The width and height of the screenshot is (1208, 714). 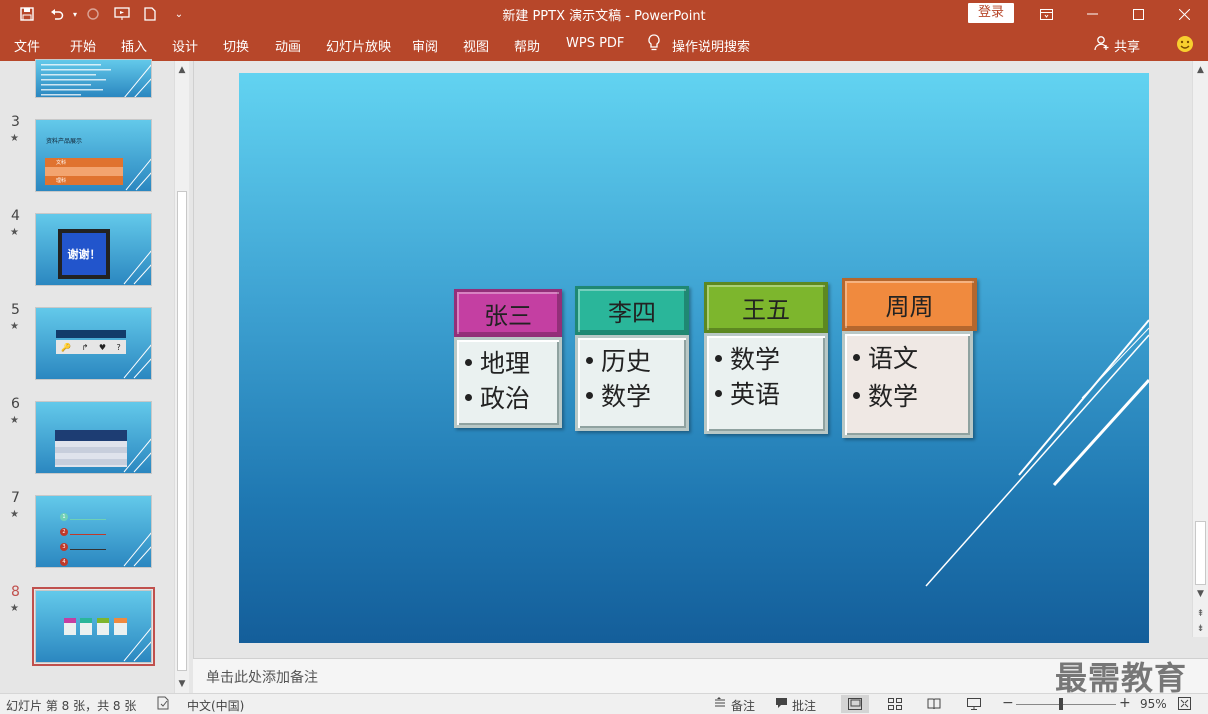 What do you see at coordinates (93, 343) in the screenshot?
I see `slide-thumbnail-5: 🔑 ↱ ♥ ?` at bounding box center [93, 343].